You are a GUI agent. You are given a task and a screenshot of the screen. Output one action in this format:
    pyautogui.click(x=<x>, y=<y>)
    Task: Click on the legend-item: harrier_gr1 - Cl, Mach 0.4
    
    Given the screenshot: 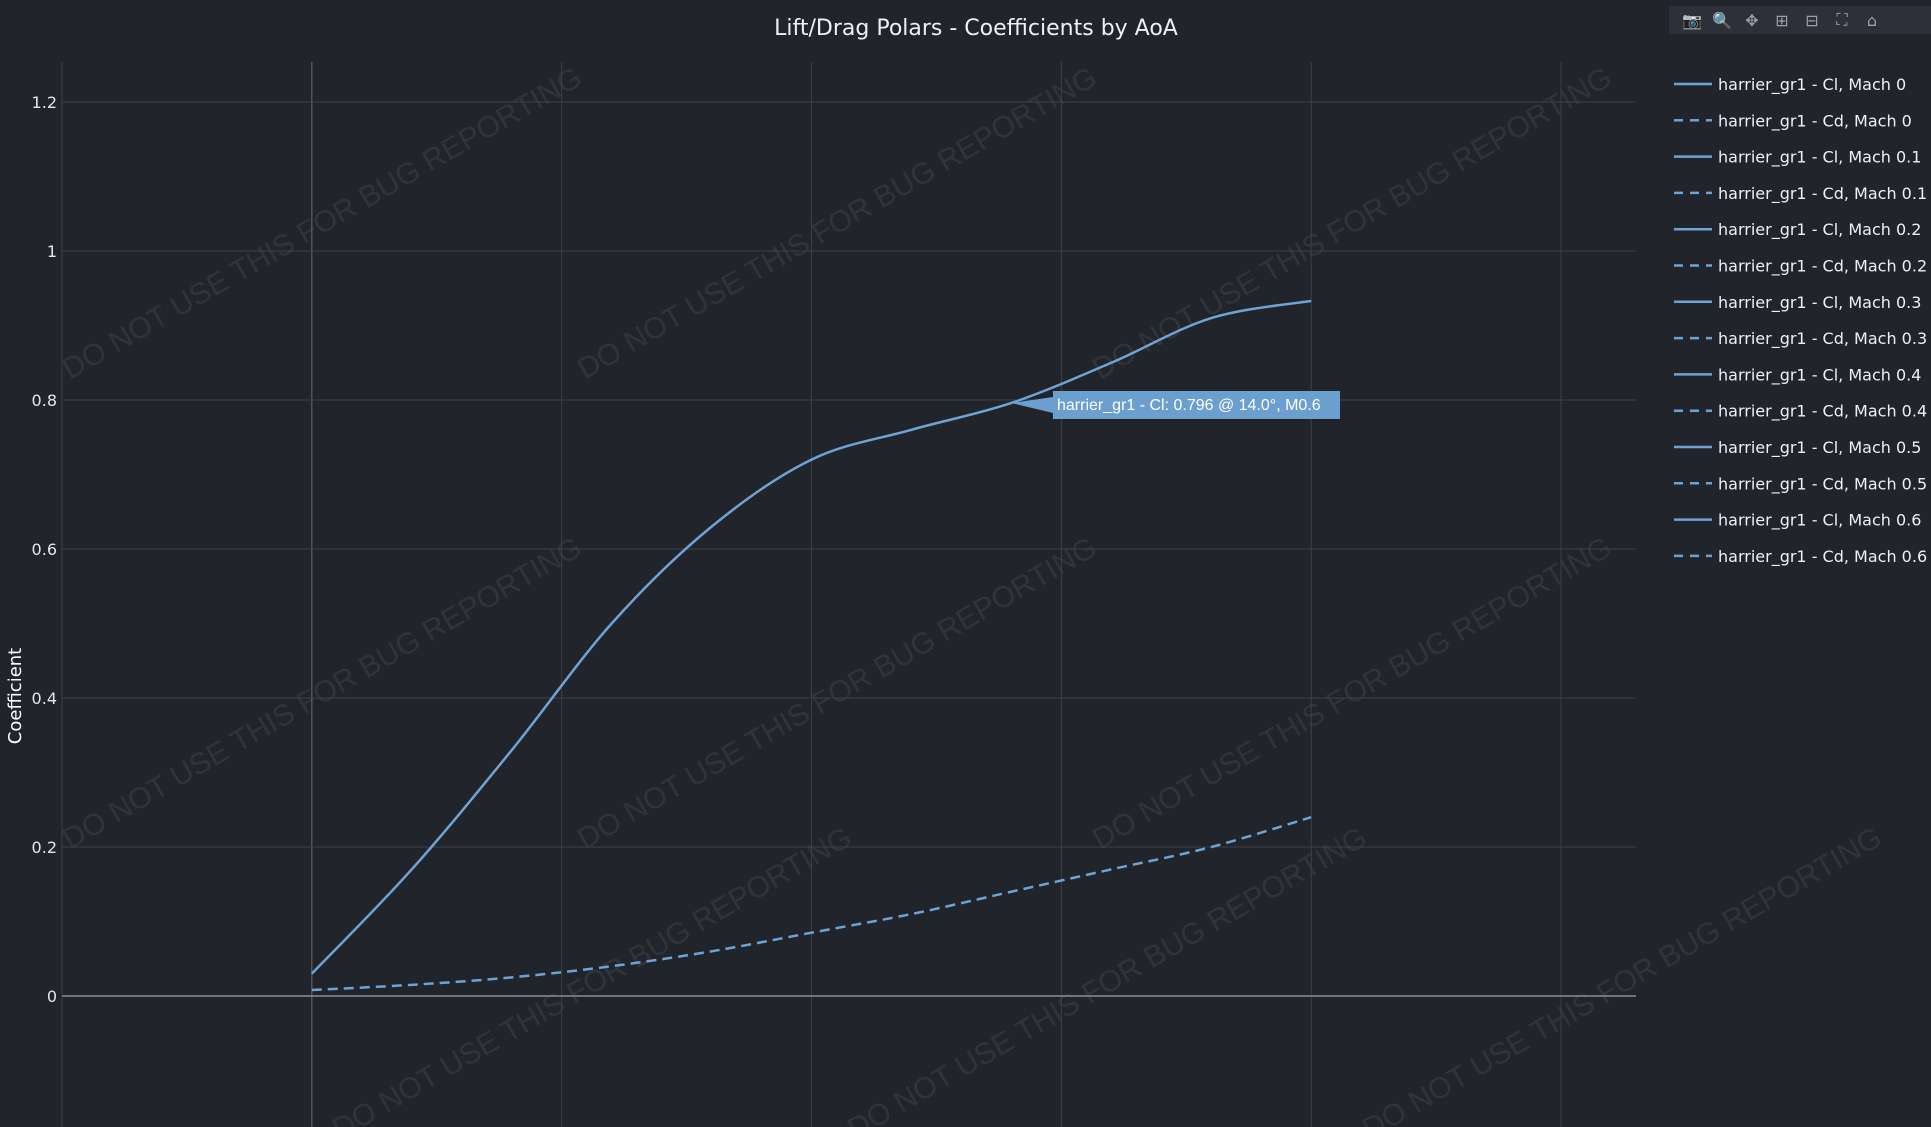 What is the action you would take?
    pyautogui.click(x=1797, y=375)
    